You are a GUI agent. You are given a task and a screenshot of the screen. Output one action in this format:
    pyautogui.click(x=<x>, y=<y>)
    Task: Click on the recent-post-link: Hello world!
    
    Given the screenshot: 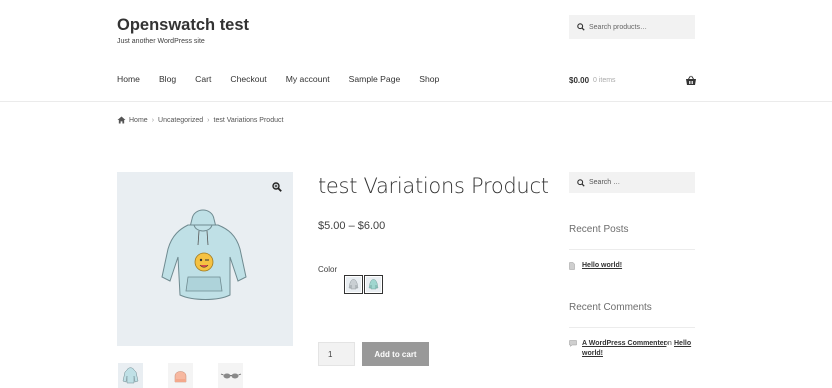 What is the action you would take?
    pyautogui.click(x=602, y=265)
    